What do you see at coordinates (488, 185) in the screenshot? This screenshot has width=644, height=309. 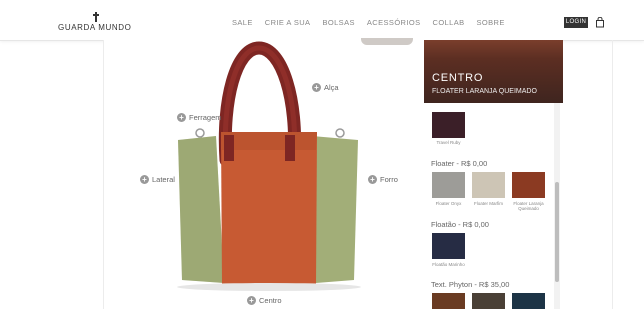 I see `swatch-floater-marfim` at bounding box center [488, 185].